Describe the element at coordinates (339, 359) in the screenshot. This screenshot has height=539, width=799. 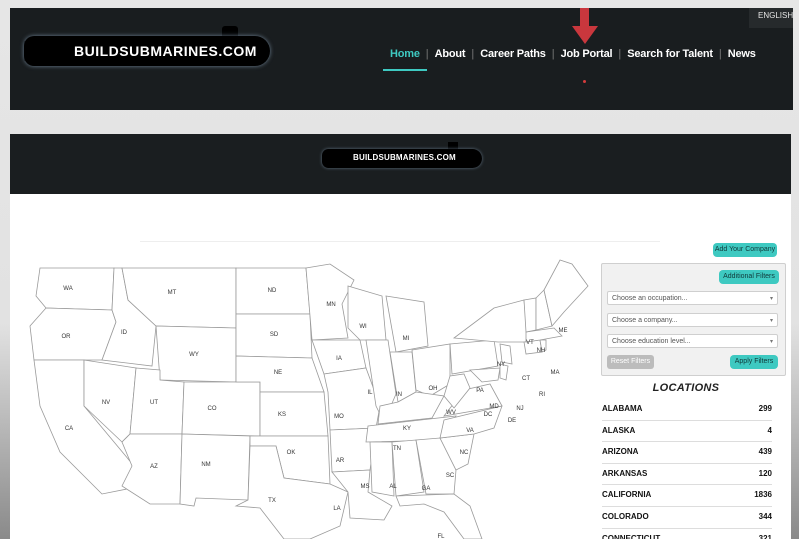
I see `state-label: IA` at that location.